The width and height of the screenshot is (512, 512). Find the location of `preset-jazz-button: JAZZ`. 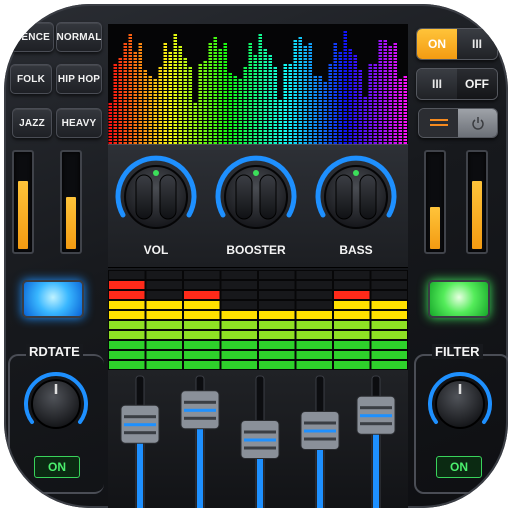

preset-jazz-button: JAZZ is located at coordinates (32, 123).